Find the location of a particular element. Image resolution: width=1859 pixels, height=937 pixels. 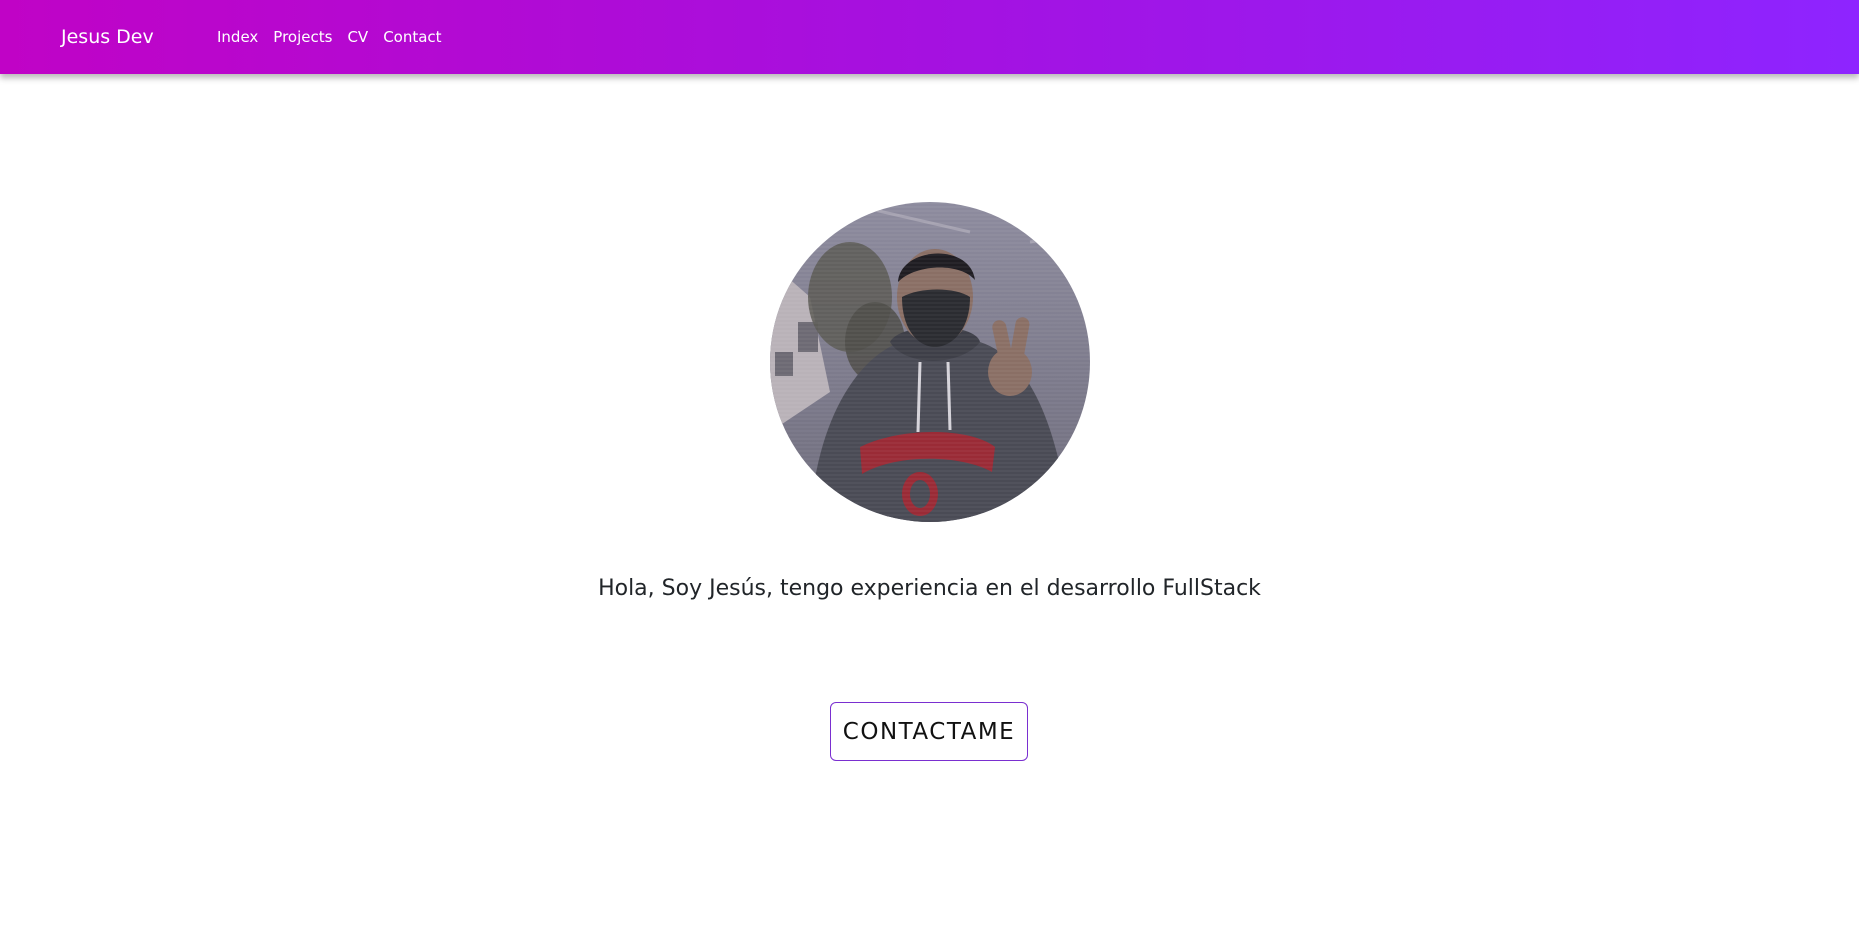

nav-link-projects: Projects is located at coordinates (302, 37).